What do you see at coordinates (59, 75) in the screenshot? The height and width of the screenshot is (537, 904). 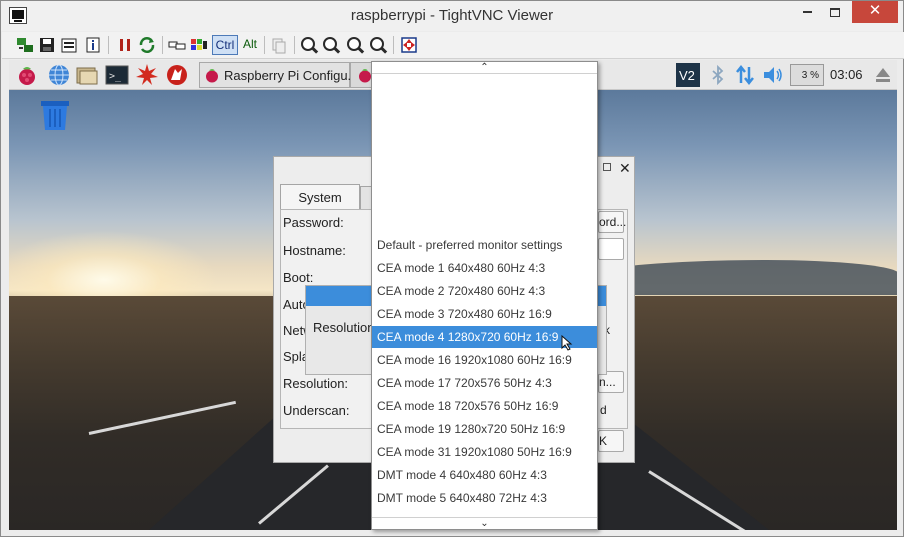 I see `web-browser-icon` at bounding box center [59, 75].